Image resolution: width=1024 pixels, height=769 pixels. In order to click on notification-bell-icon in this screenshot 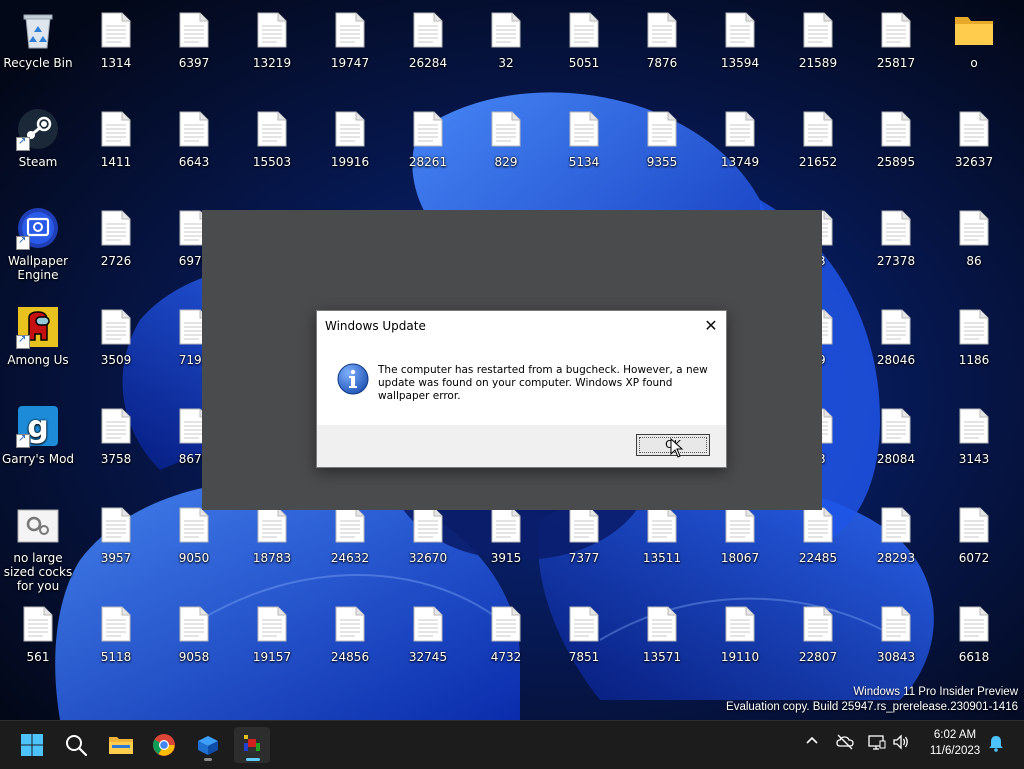, I will do `click(996, 745)`.